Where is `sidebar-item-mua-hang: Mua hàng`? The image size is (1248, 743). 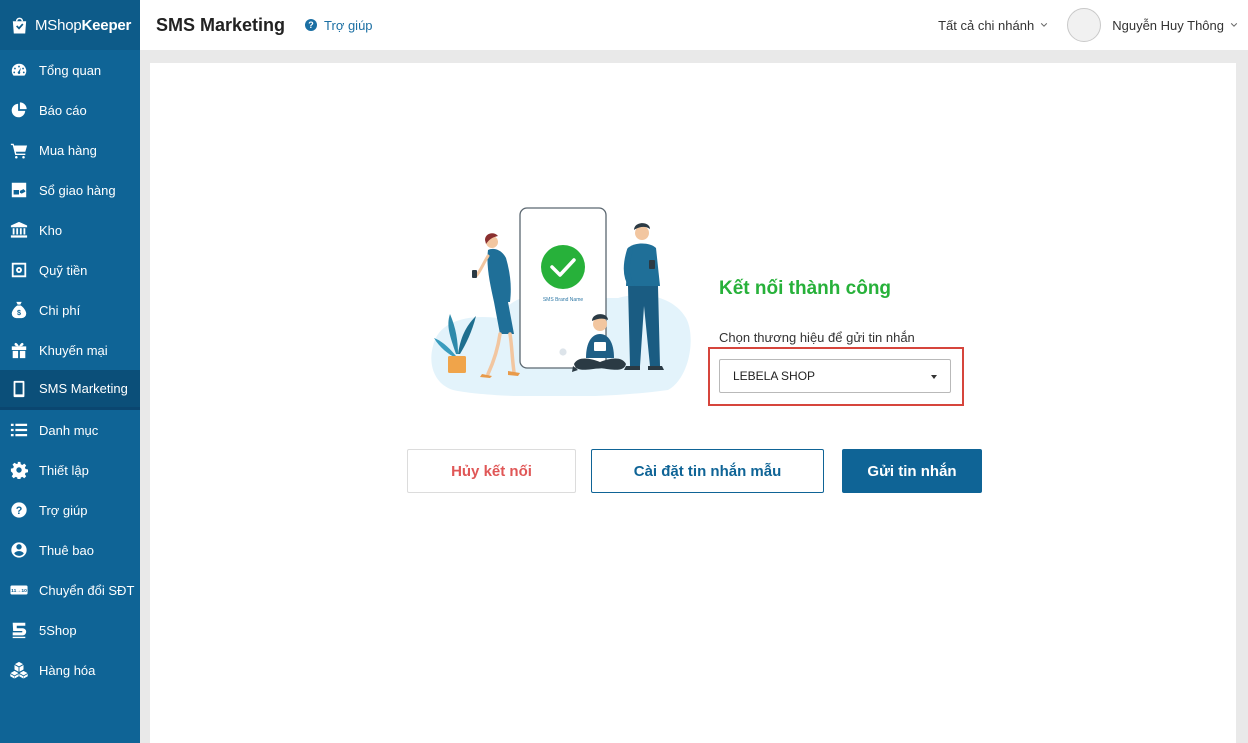
sidebar-item-mua-hang: Mua hàng is located at coordinates (70, 150).